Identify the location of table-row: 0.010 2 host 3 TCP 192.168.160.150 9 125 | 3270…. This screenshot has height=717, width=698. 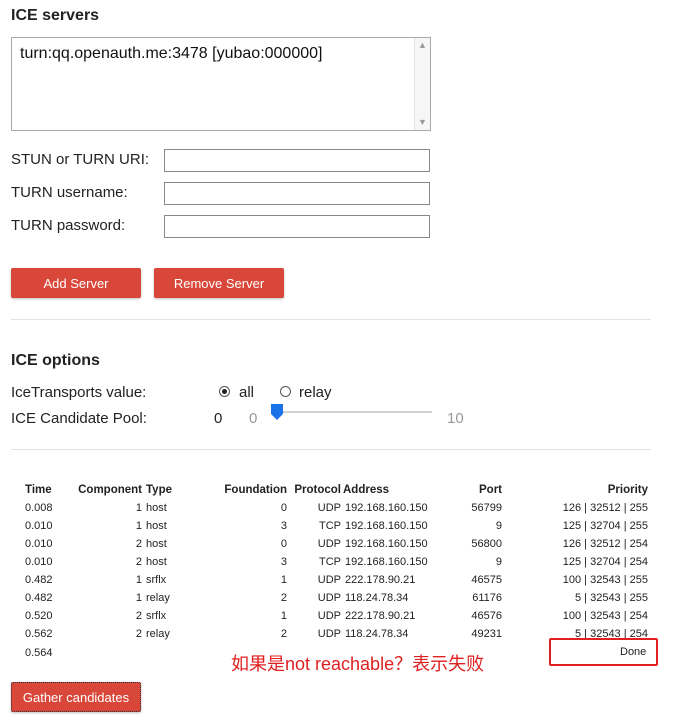
(336, 562).